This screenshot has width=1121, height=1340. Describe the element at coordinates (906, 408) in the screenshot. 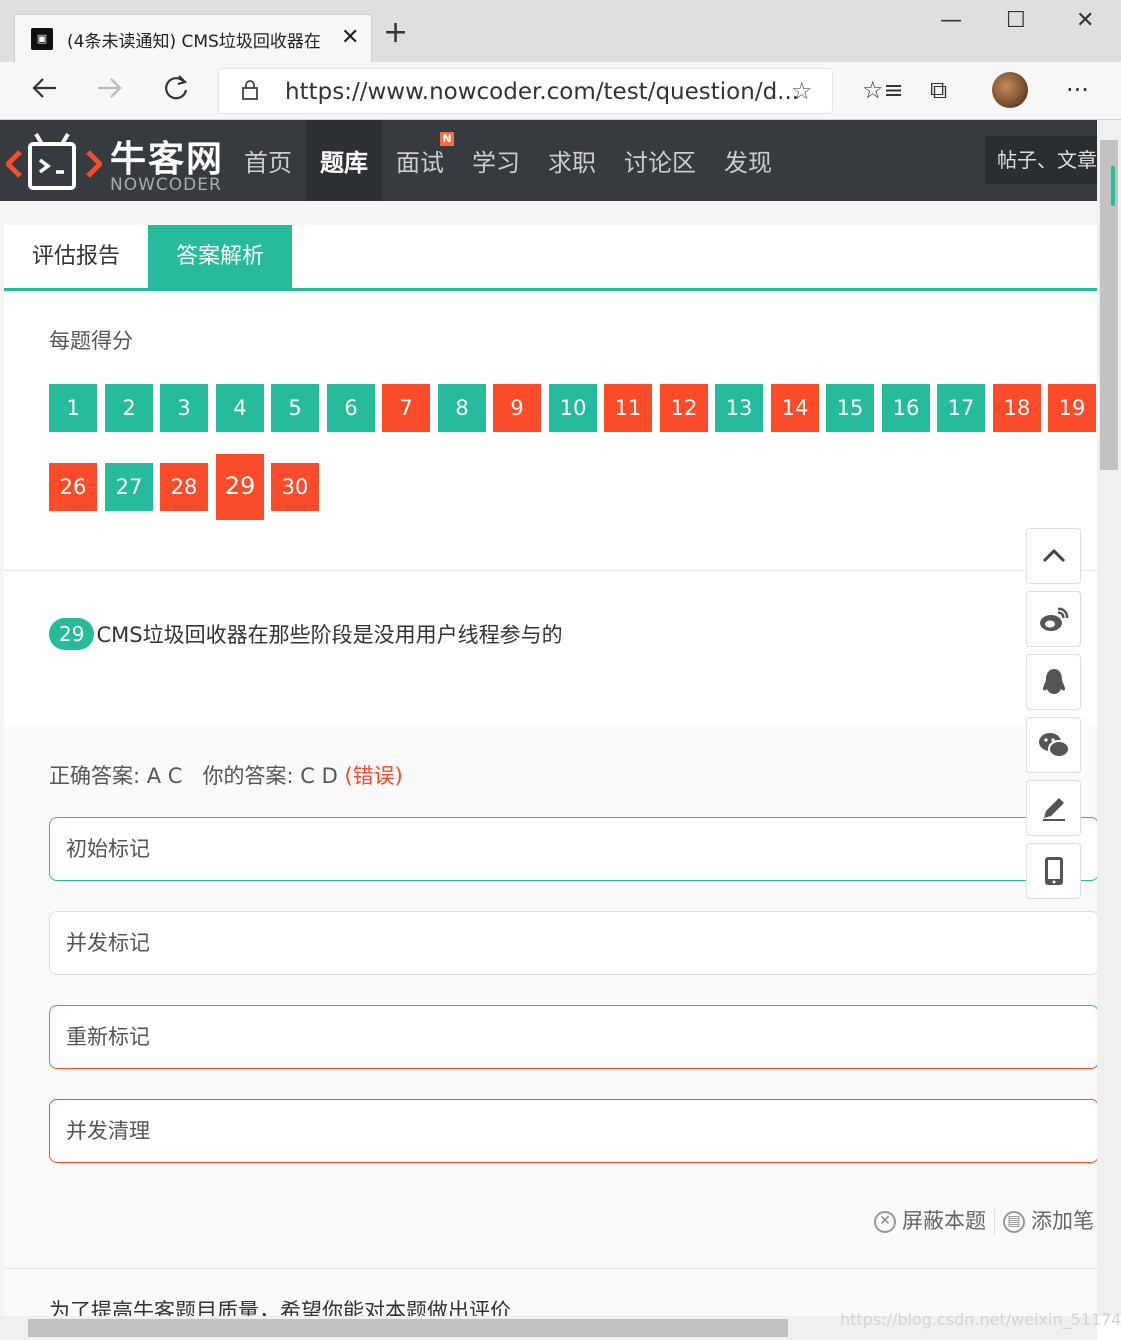

I see `question-number-button: 16` at that location.